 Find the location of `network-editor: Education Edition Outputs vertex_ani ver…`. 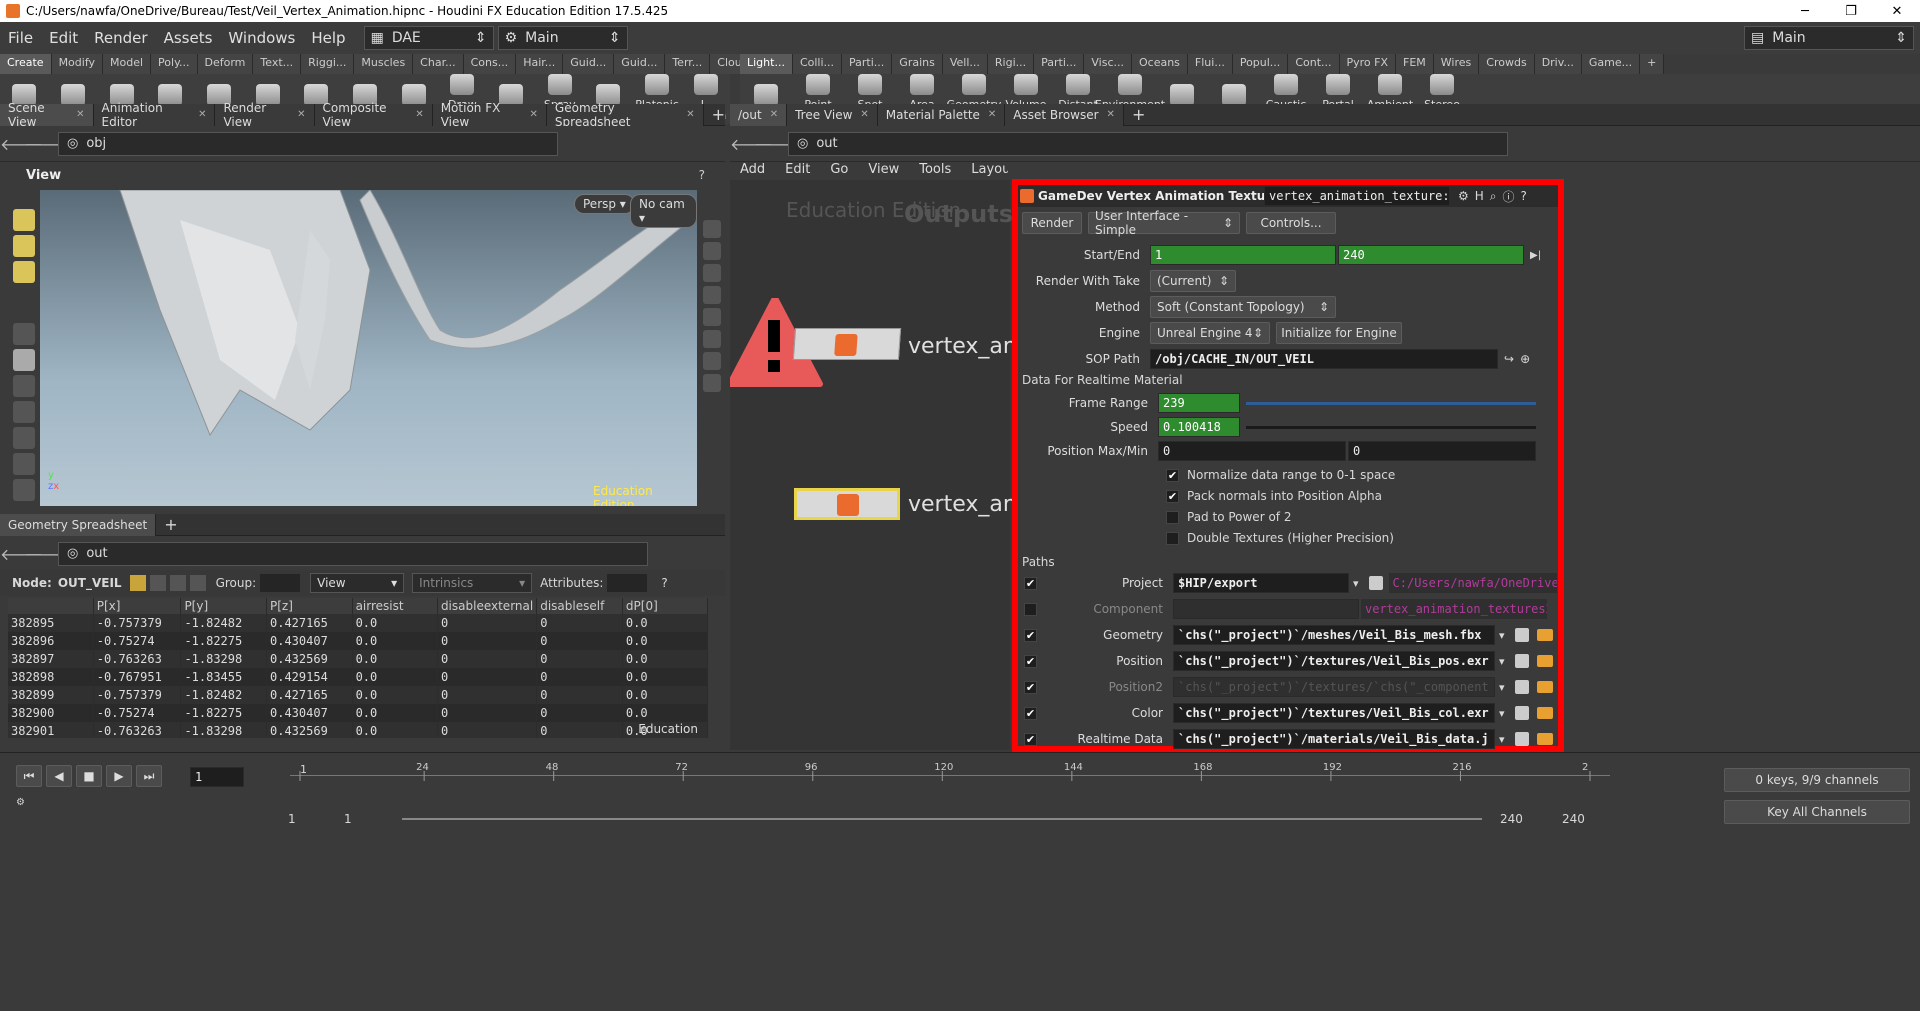

network-editor: Education Edition Outputs vertex_ani ver… is located at coordinates (876, 465).